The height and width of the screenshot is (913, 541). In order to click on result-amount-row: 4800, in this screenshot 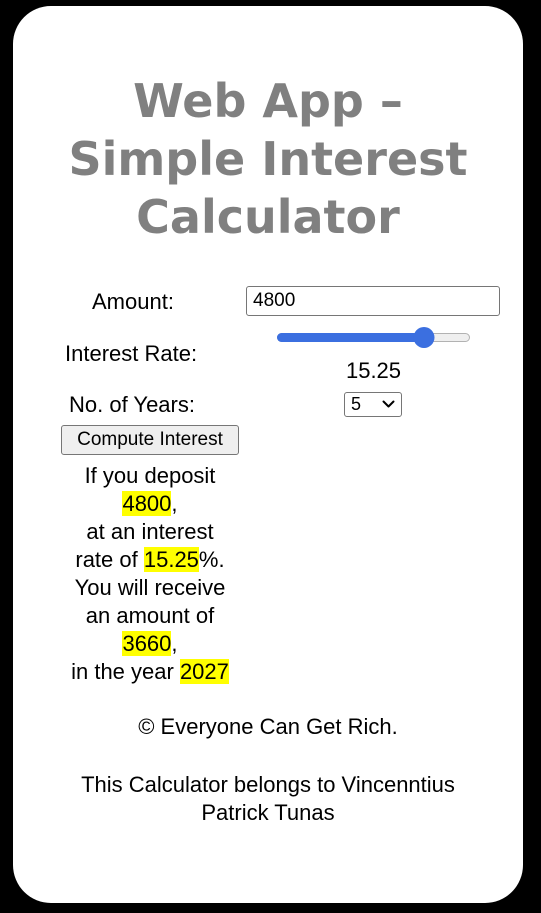, I will do `click(150, 504)`.